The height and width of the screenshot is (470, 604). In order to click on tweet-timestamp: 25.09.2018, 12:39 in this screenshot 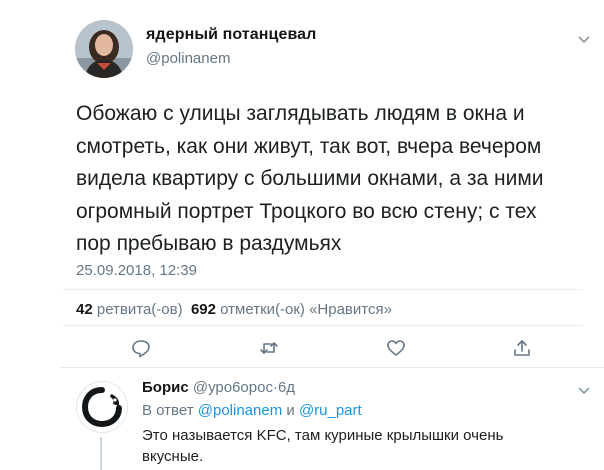, I will do `click(136, 270)`.